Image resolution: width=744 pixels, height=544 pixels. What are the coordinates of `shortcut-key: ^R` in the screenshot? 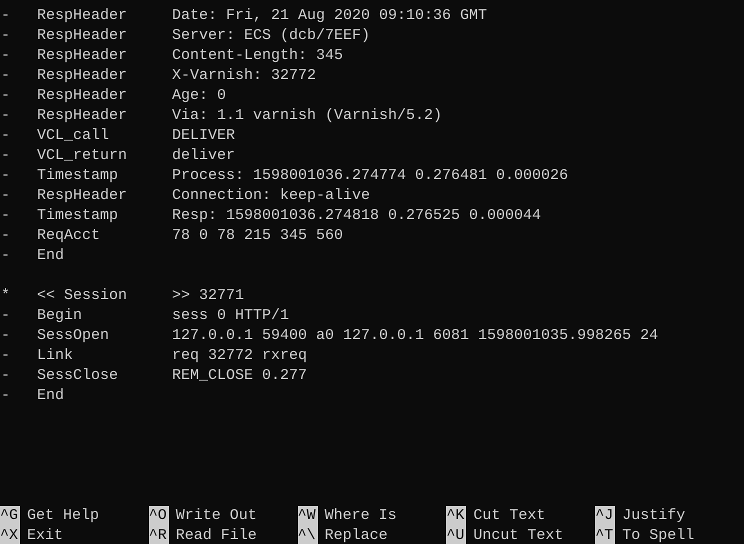 It's located at (158, 535).